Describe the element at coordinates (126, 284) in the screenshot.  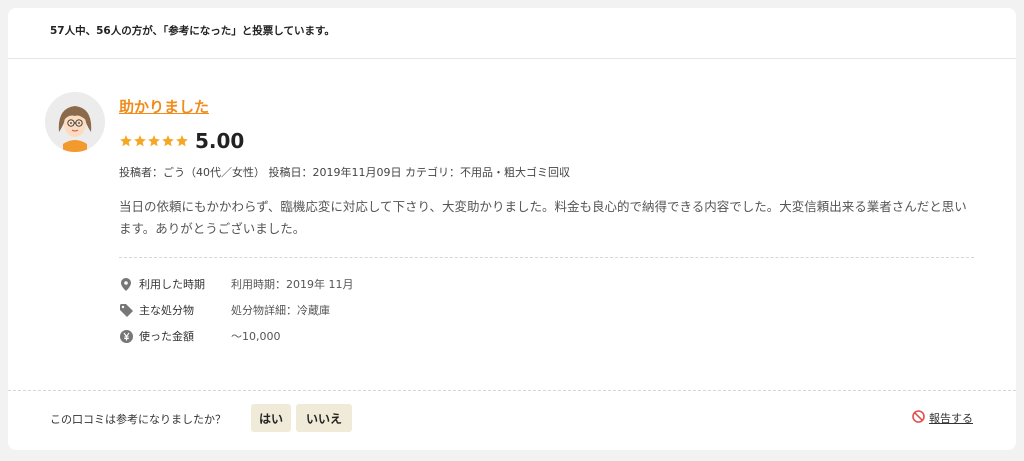
I see `map-pin-icon` at that location.